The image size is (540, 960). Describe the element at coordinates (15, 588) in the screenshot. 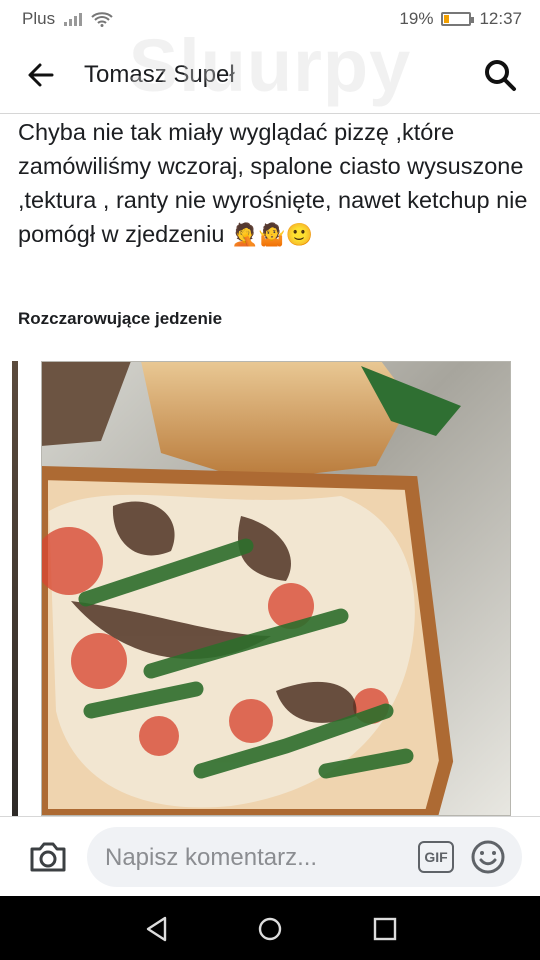

I see `previous-photo-edge` at that location.